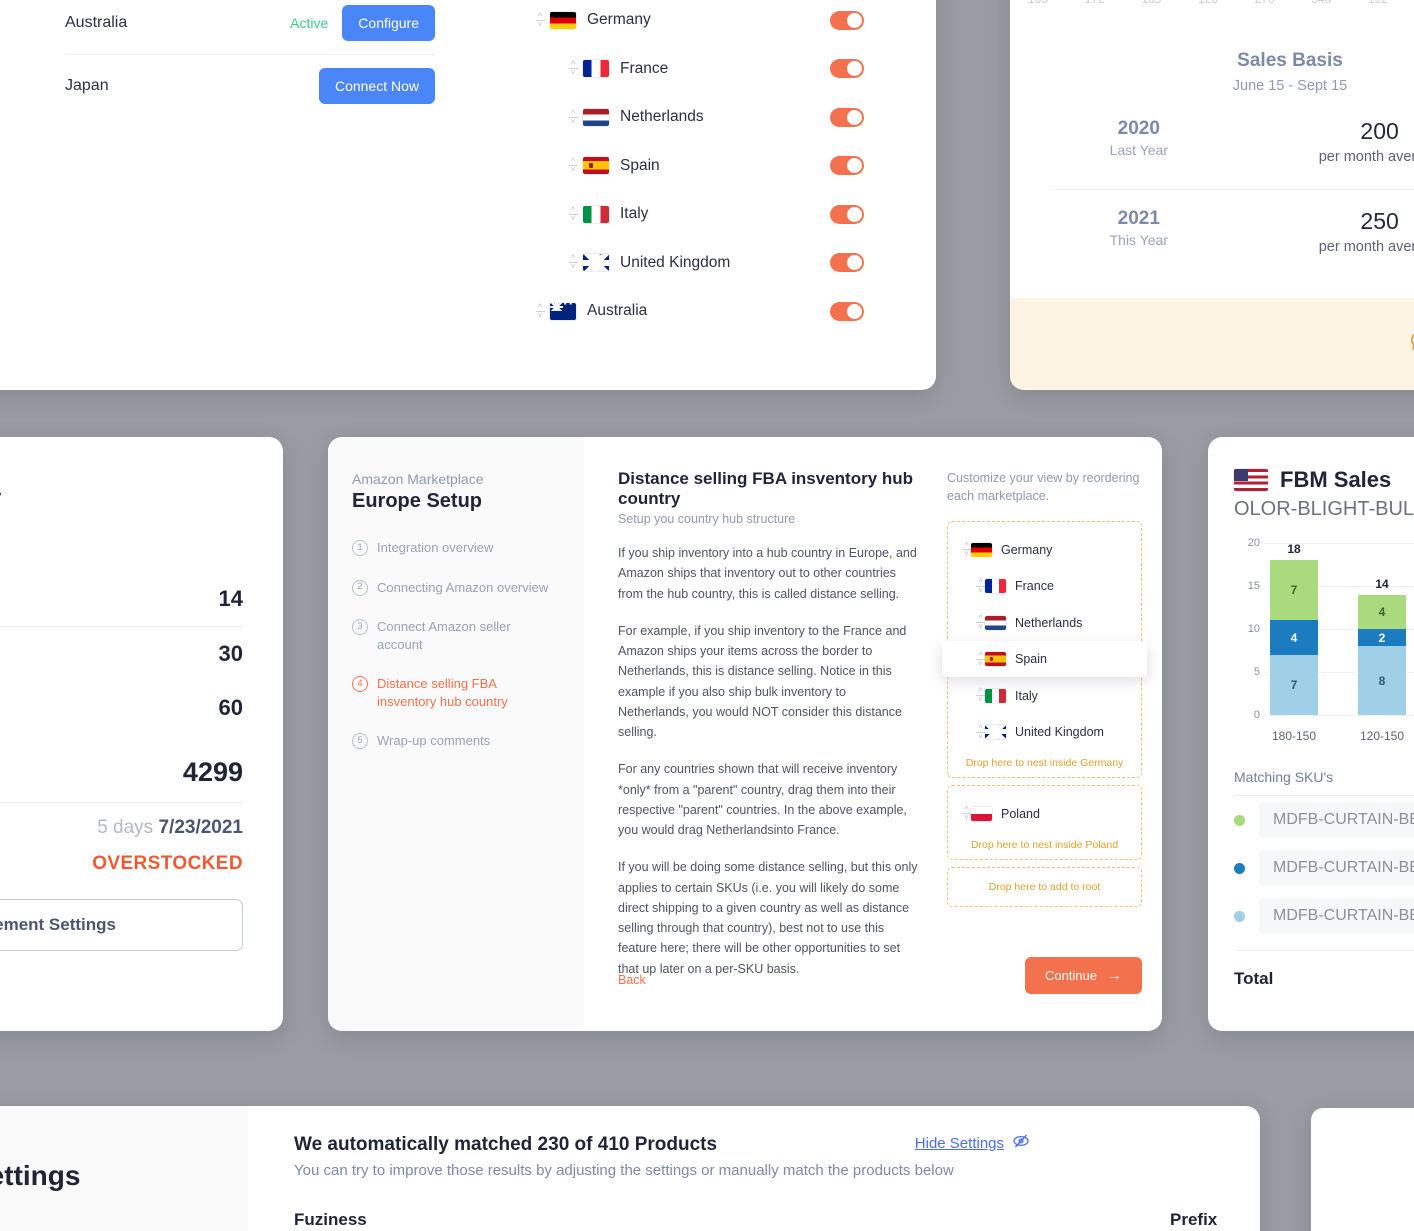 The width and height of the screenshot is (1414, 1231). What do you see at coordinates (700, 69) in the screenshot?
I see `country-row: ^ ˅ France` at bounding box center [700, 69].